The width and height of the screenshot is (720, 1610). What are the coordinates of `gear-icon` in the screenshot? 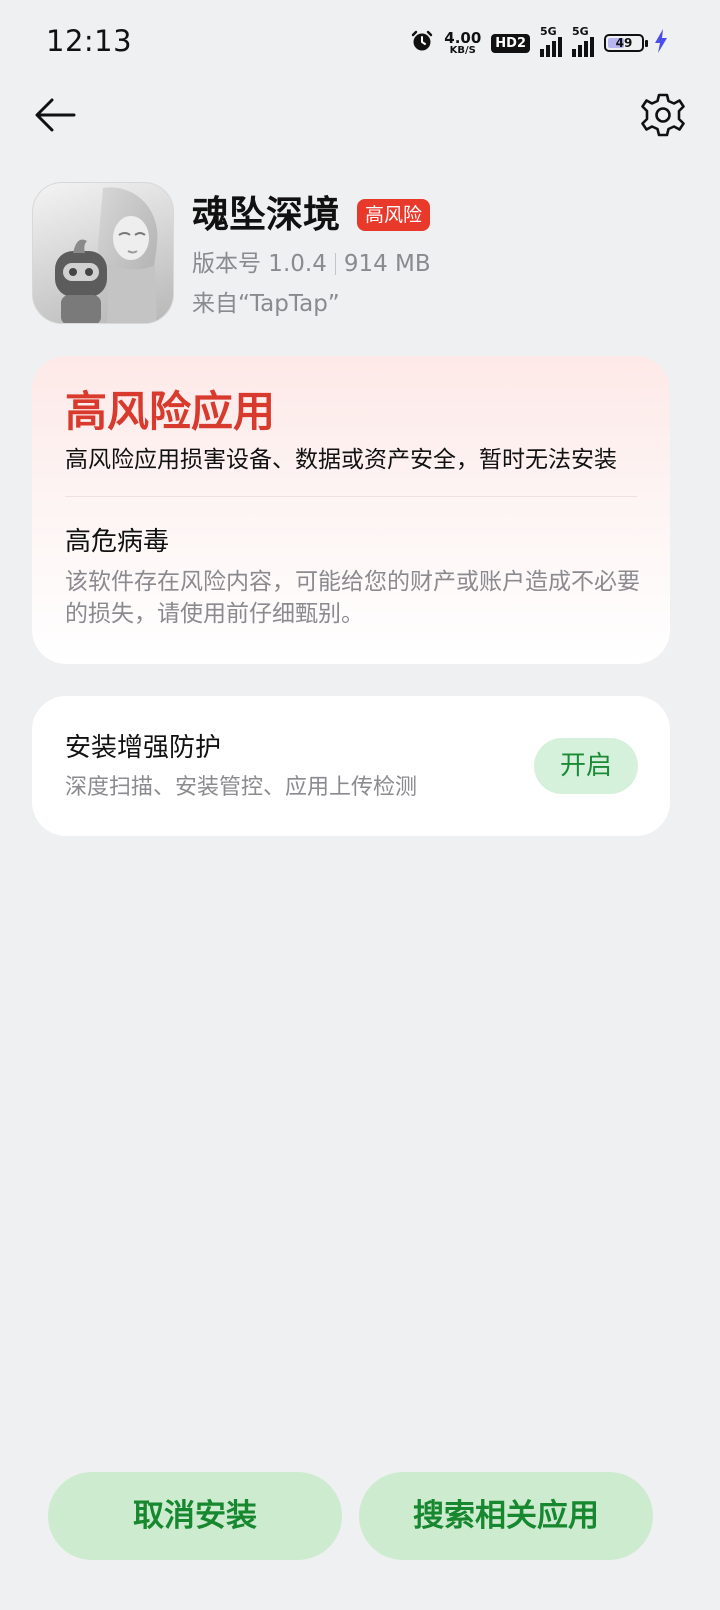 It's located at (663, 115).